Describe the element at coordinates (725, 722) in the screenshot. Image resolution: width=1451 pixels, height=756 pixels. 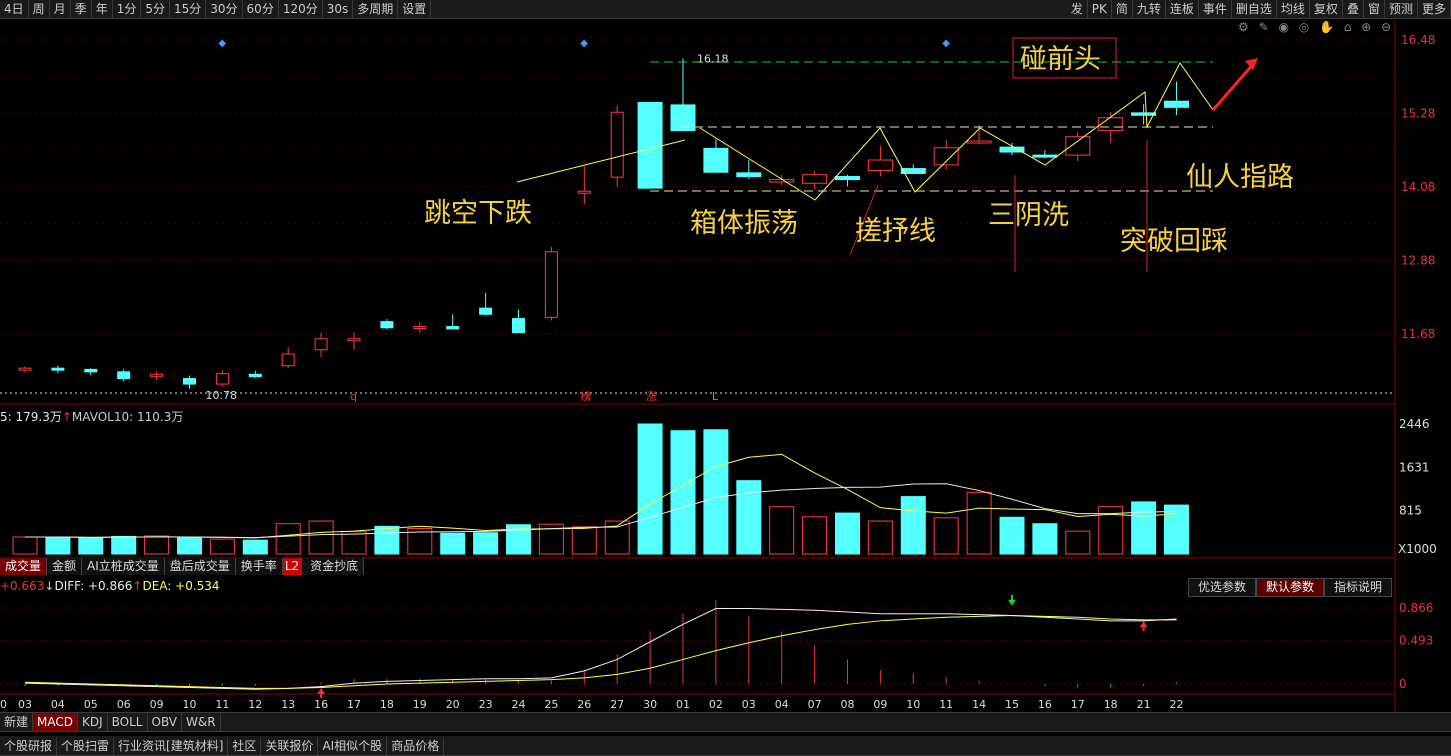
I see `indicator-tabs: 新建 MACD KDJ BOLL OBV W&R` at that location.